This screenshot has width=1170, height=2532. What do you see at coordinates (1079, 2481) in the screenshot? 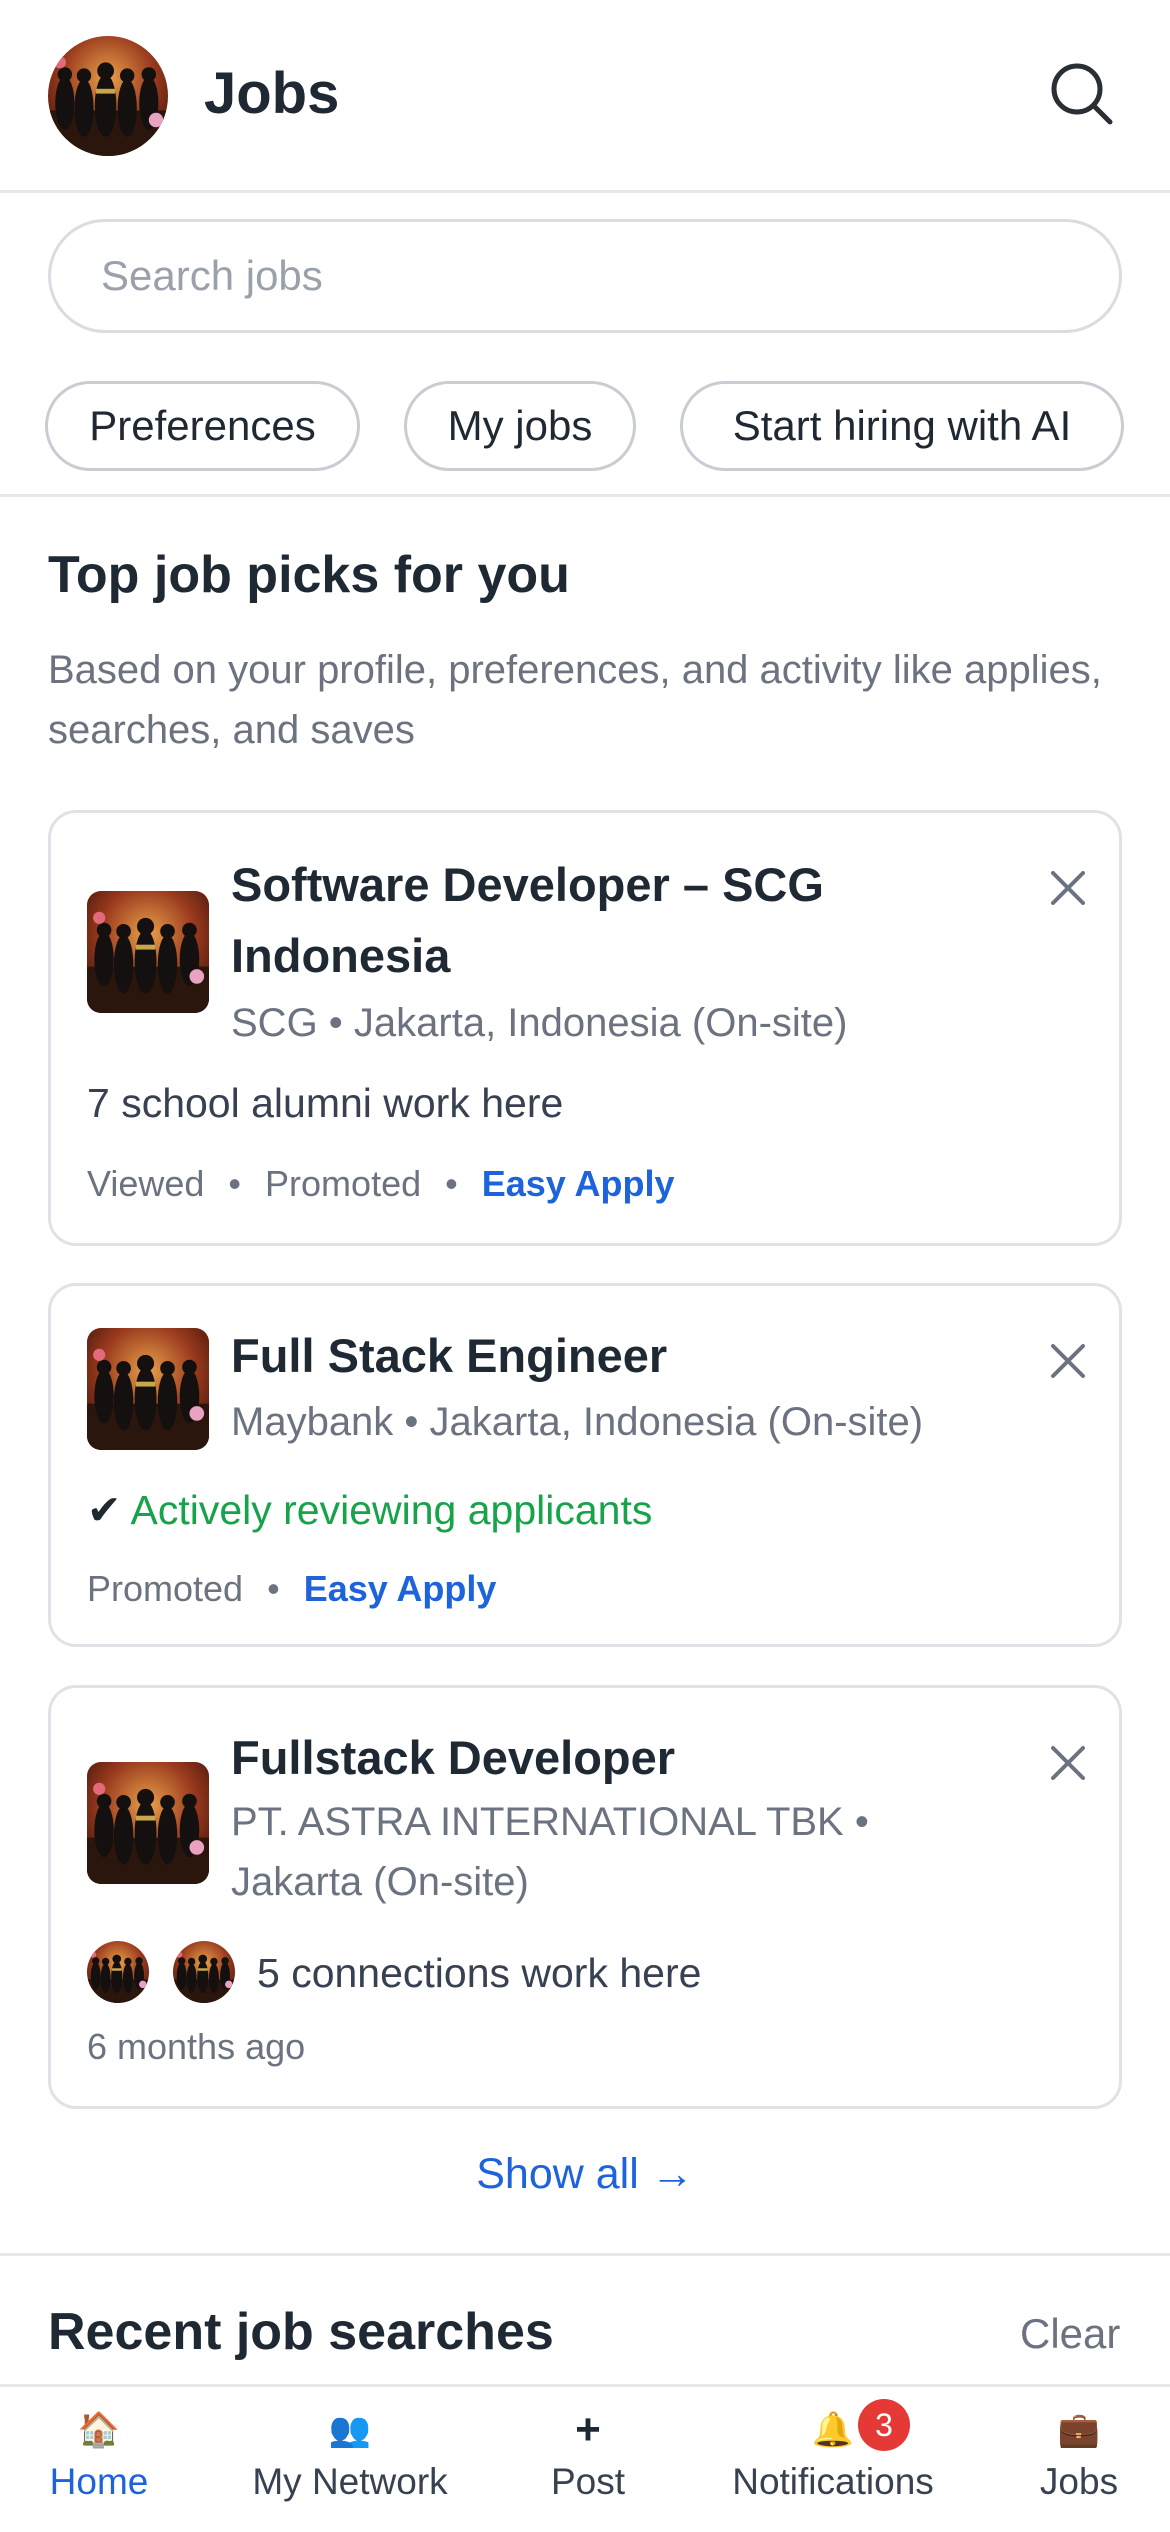
I see `nav-label: Jobs` at bounding box center [1079, 2481].